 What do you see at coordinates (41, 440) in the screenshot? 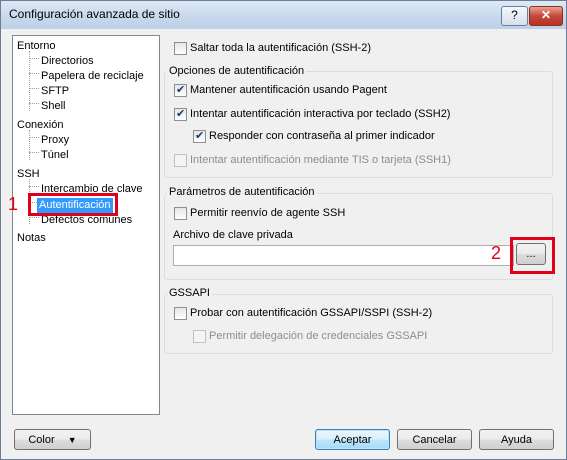
I see `color-button-label: Color` at bounding box center [41, 440].